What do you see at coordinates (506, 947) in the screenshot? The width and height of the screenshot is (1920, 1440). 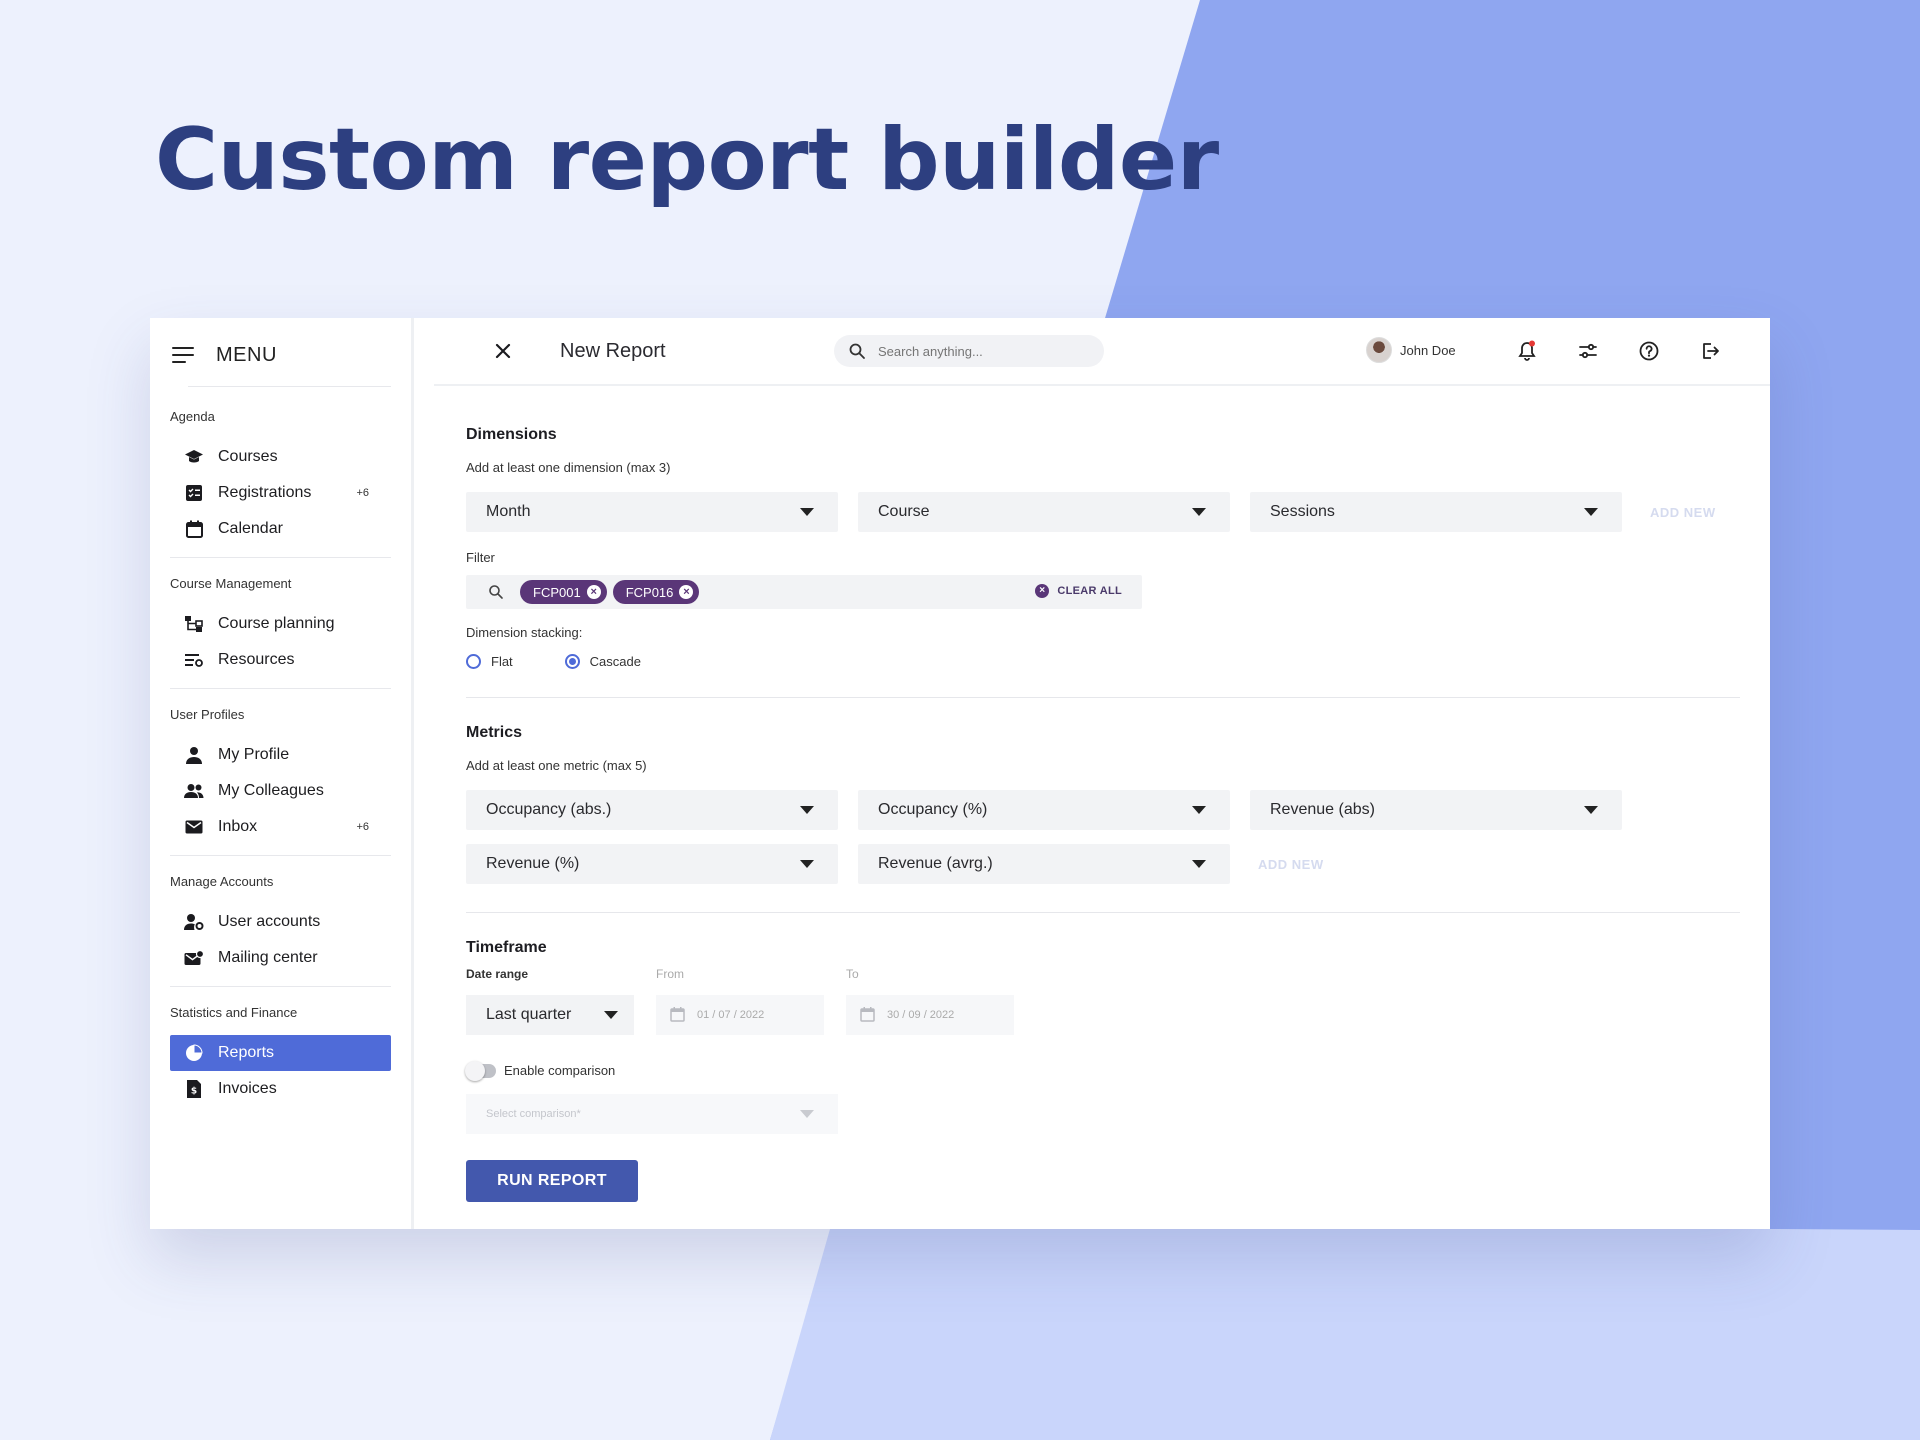 I see `section-title: Timeframe` at bounding box center [506, 947].